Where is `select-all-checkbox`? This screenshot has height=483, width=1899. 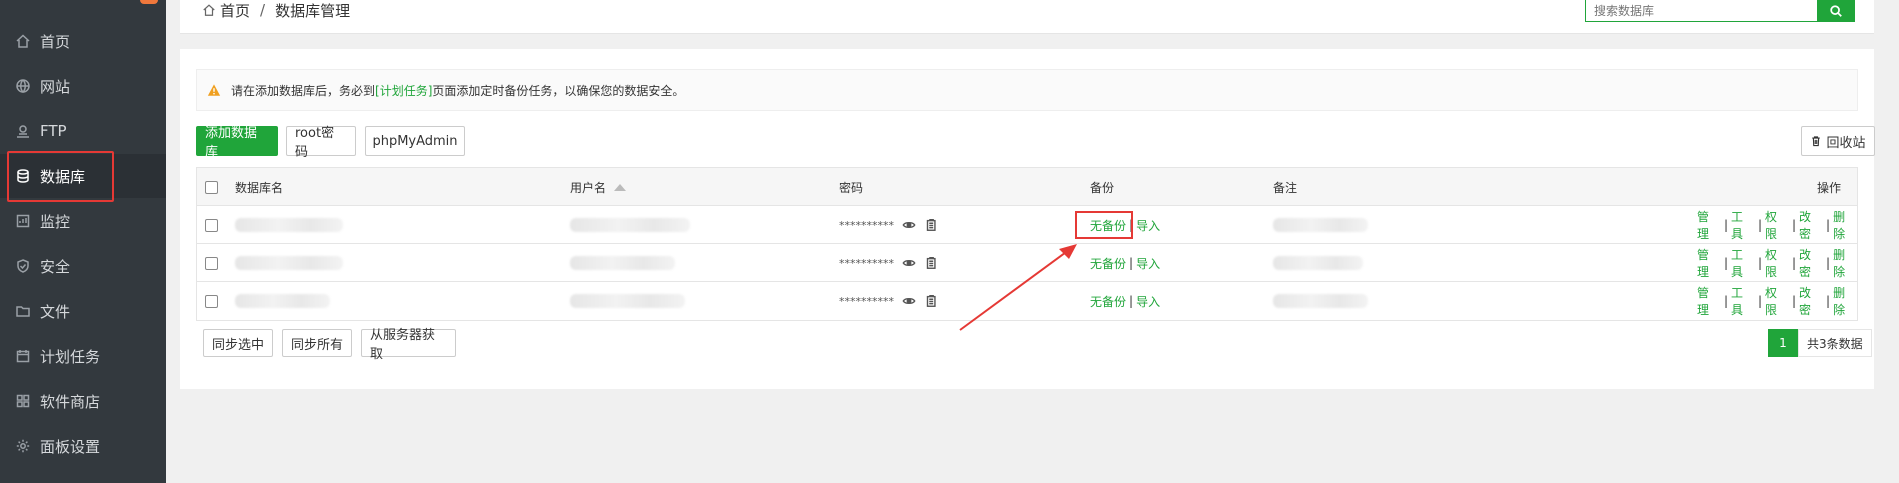
select-all-checkbox is located at coordinates (211, 187).